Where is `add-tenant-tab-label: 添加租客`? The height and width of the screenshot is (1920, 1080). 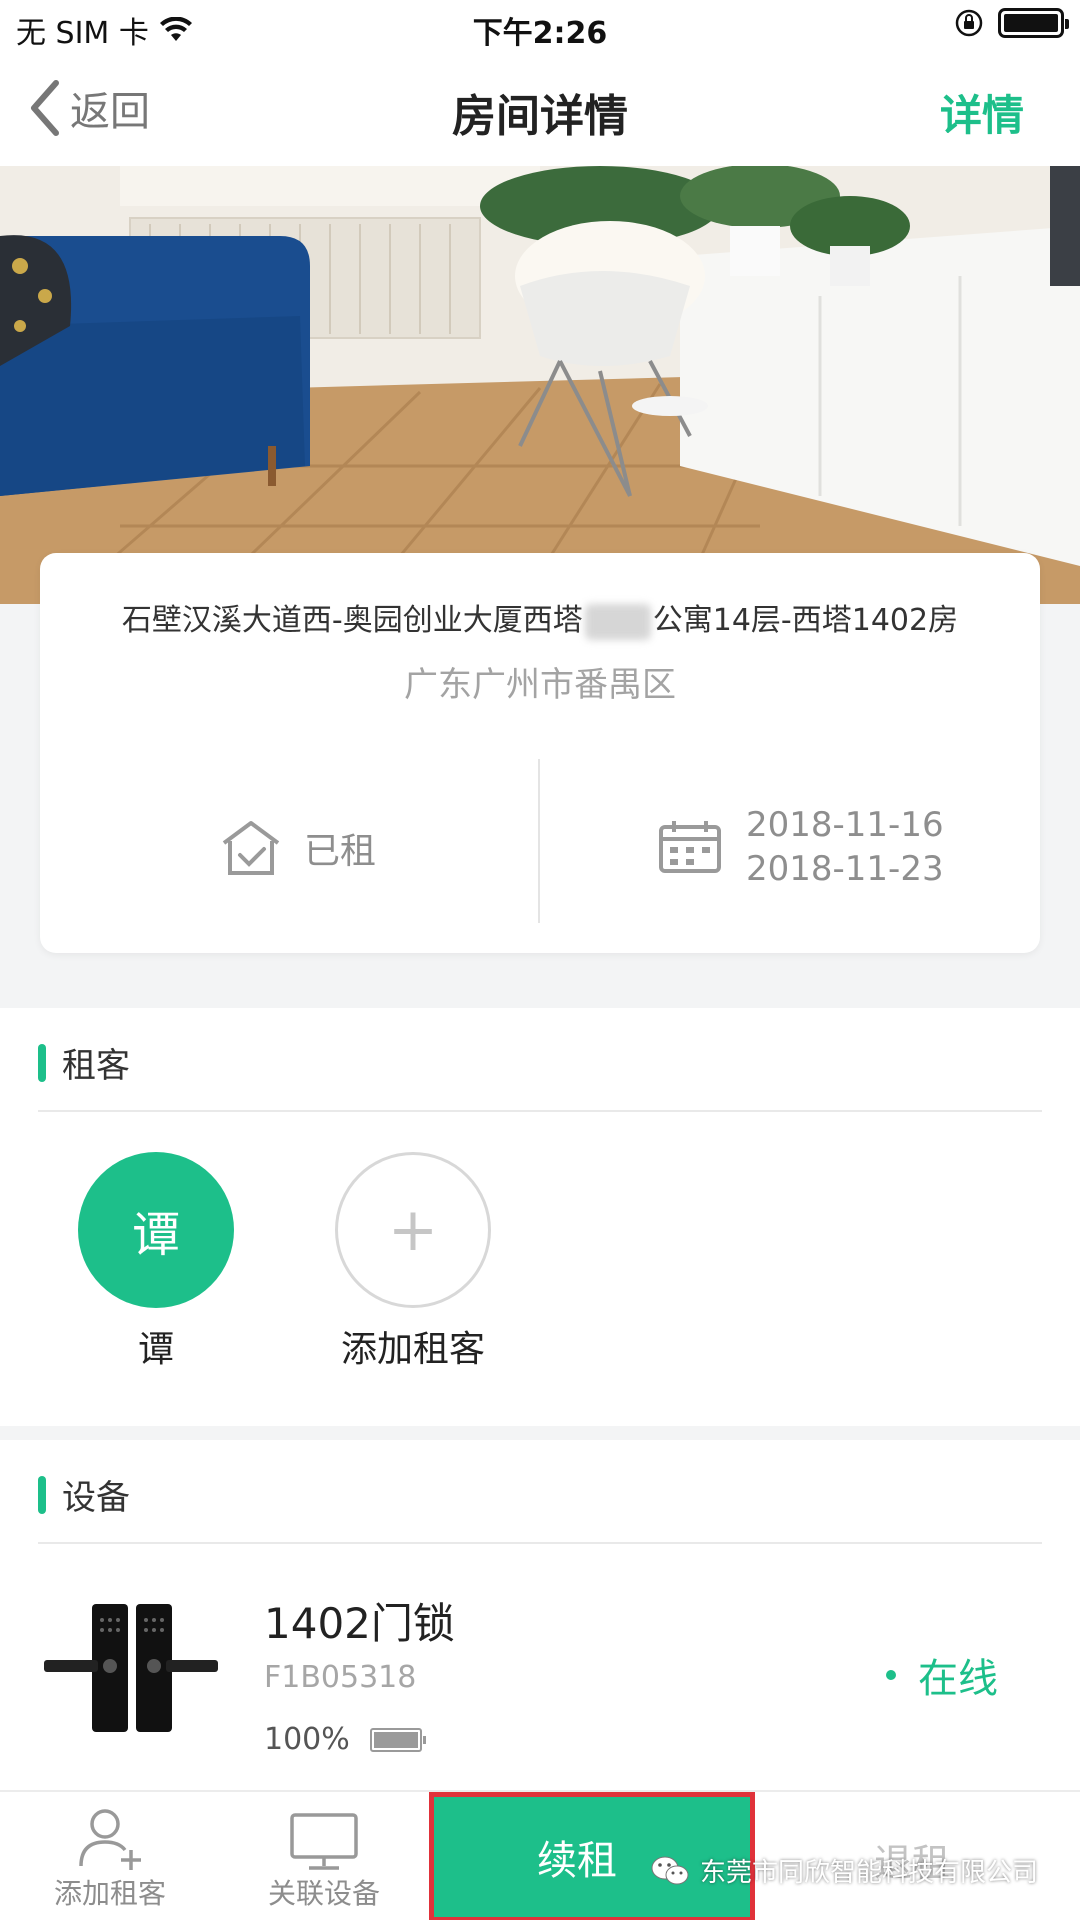
add-tenant-tab-label: 添加租客 is located at coordinates (109, 1893).